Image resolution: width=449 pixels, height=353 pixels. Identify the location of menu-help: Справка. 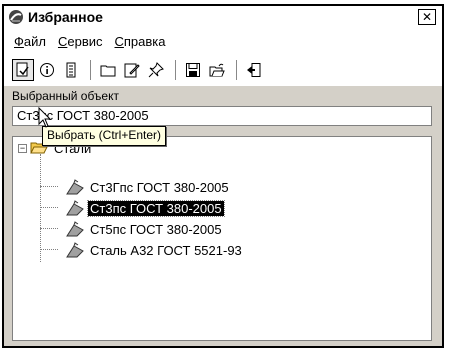
(140, 41).